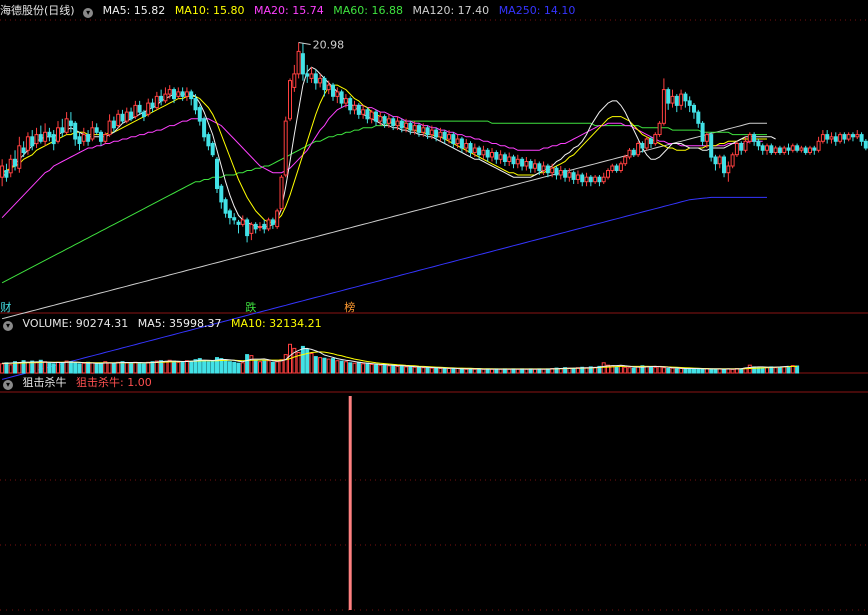  What do you see at coordinates (134, 10) in the screenshot?
I see `ma5-label: MA5: 15.82` at bounding box center [134, 10].